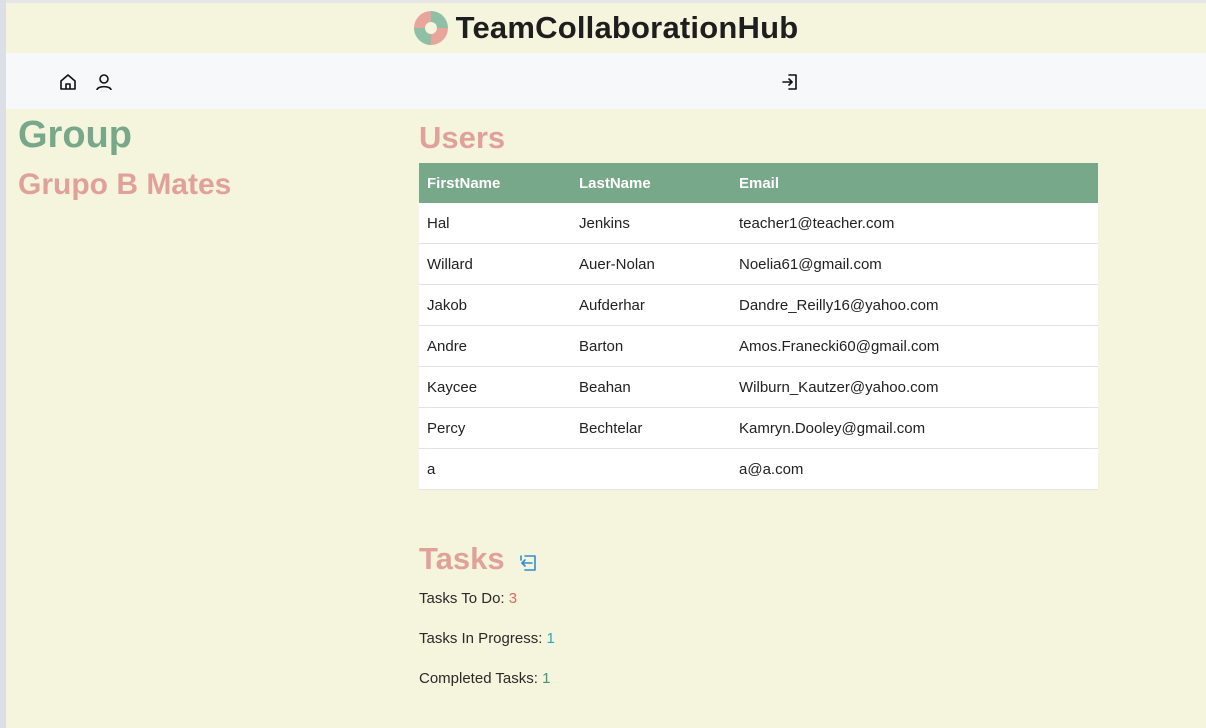 Image resolution: width=1206 pixels, height=728 pixels. I want to click on table-row: Hal Jenkins teacher1@teacher.com, so click(758, 223).